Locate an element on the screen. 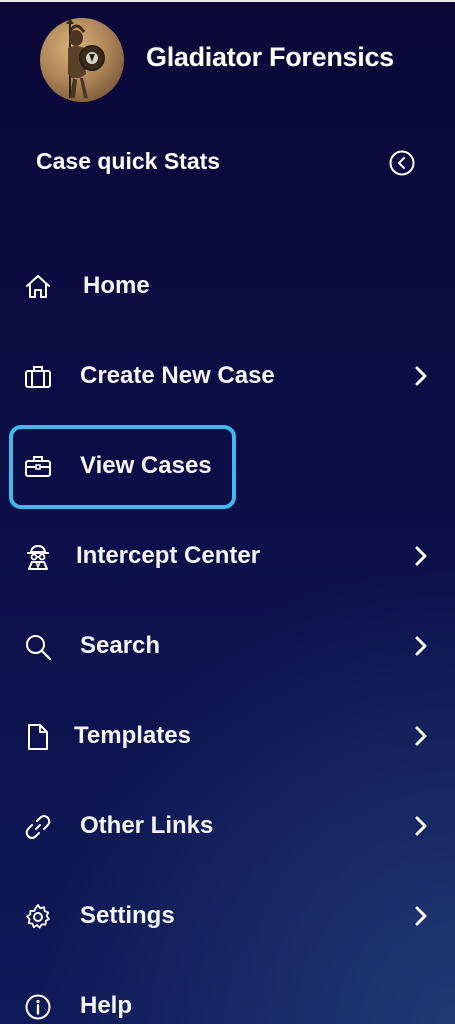 Image resolution: width=455 pixels, height=1024 pixels. nav-item-templates: Templates is located at coordinates (227, 736).